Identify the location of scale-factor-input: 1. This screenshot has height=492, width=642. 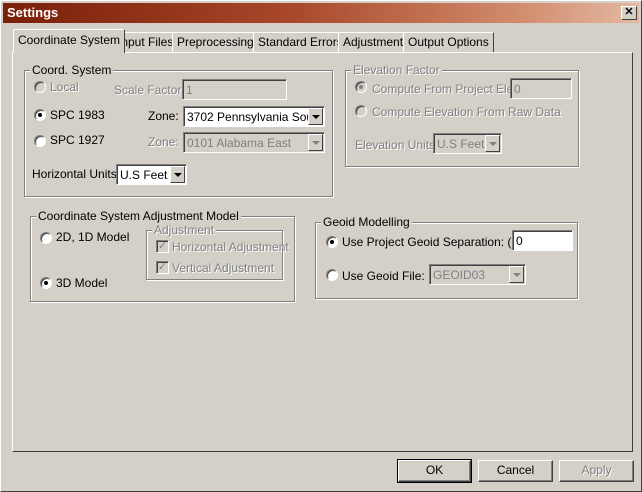
(234, 89).